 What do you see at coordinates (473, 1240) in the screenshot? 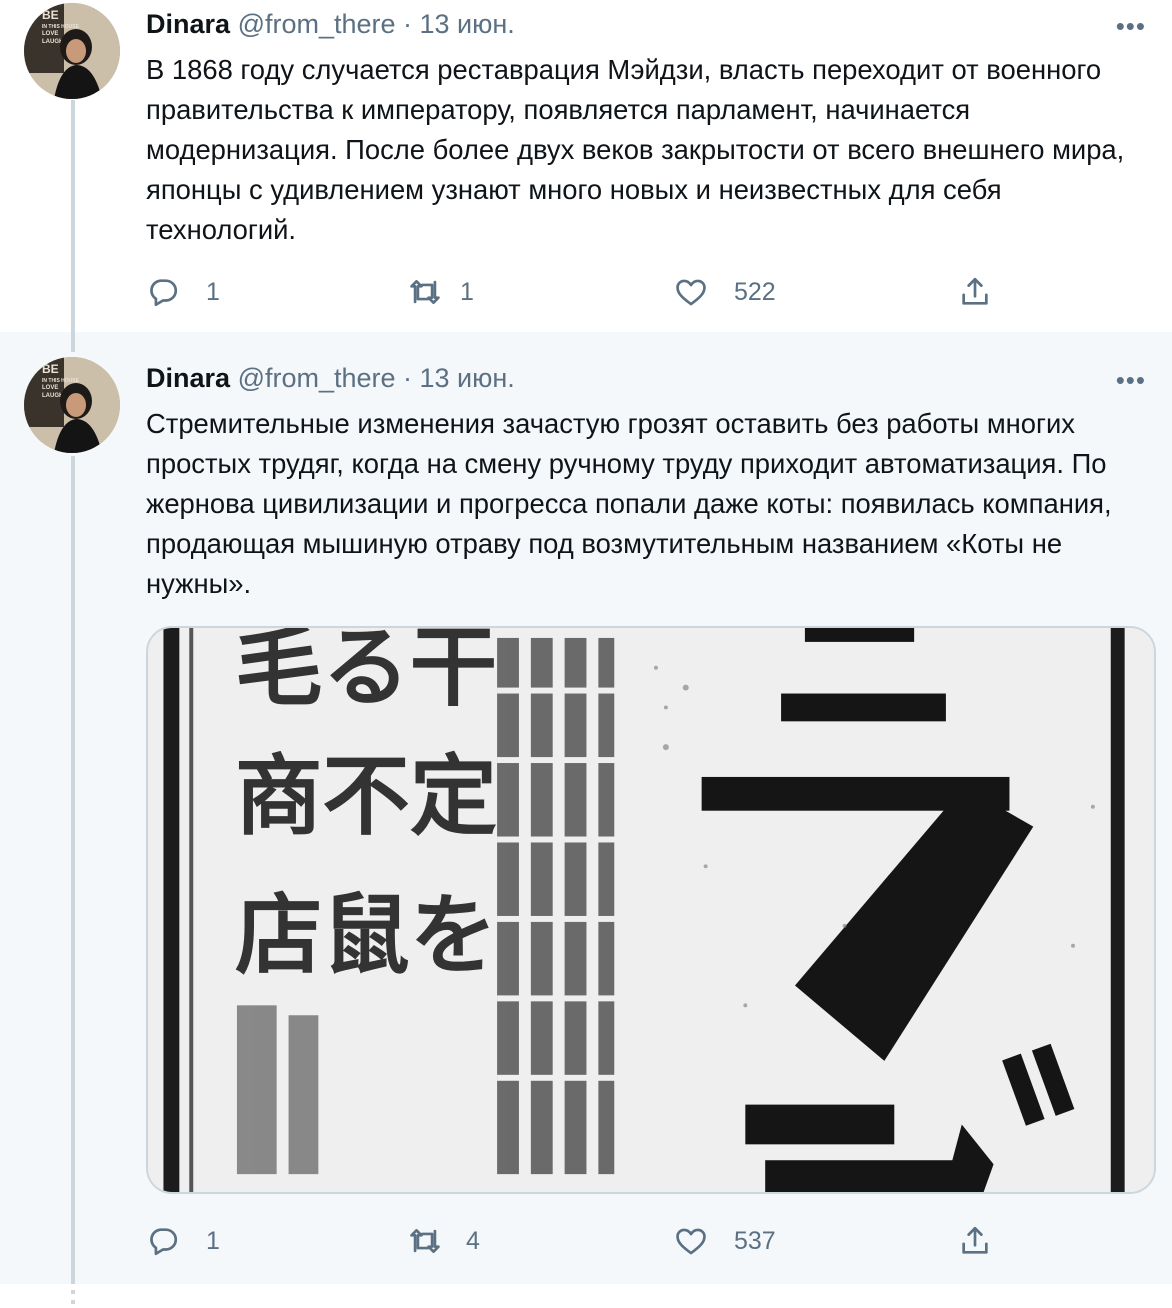
I see `retweet-count: 4` at bounding box center [473, 1240].